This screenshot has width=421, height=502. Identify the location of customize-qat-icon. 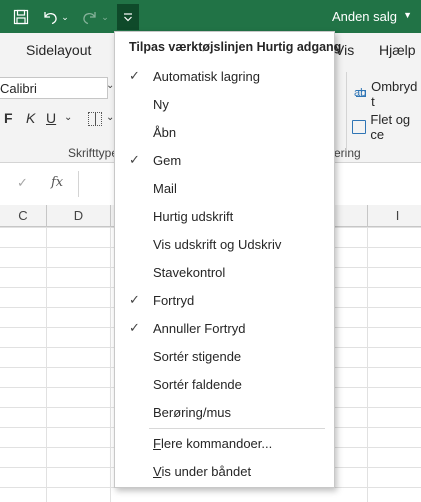
(128, 17).